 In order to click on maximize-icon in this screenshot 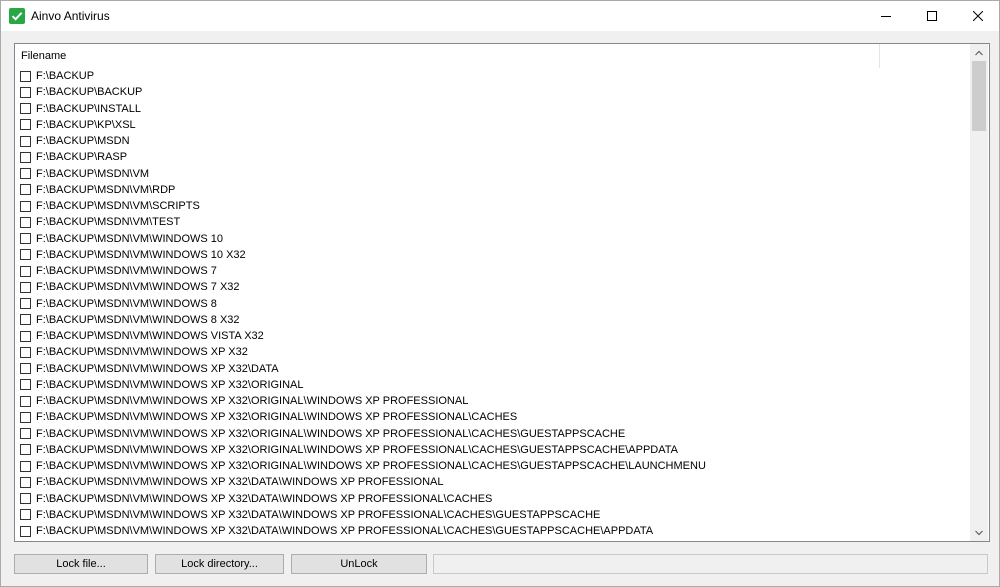, I will do `click(932, 16)`.